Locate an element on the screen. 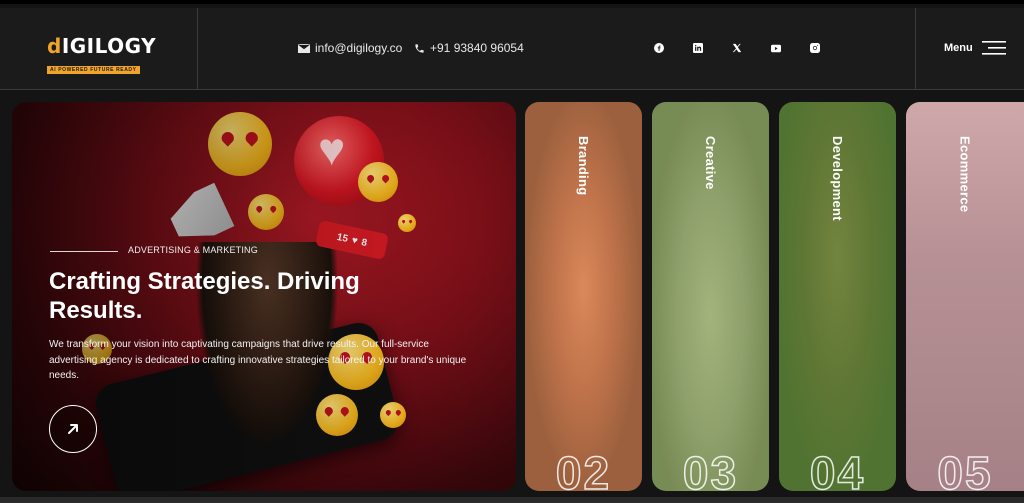 The image size is (1024, 503). arrow-up-right-icon is located at coordinates (73, 429).